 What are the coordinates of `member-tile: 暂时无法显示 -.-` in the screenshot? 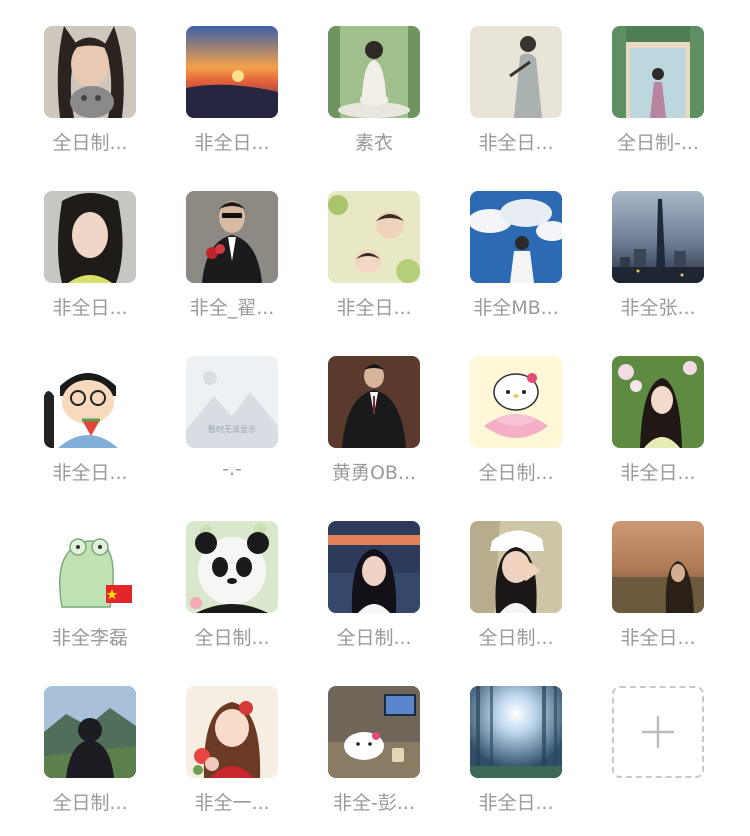 It's located at (232, 431).